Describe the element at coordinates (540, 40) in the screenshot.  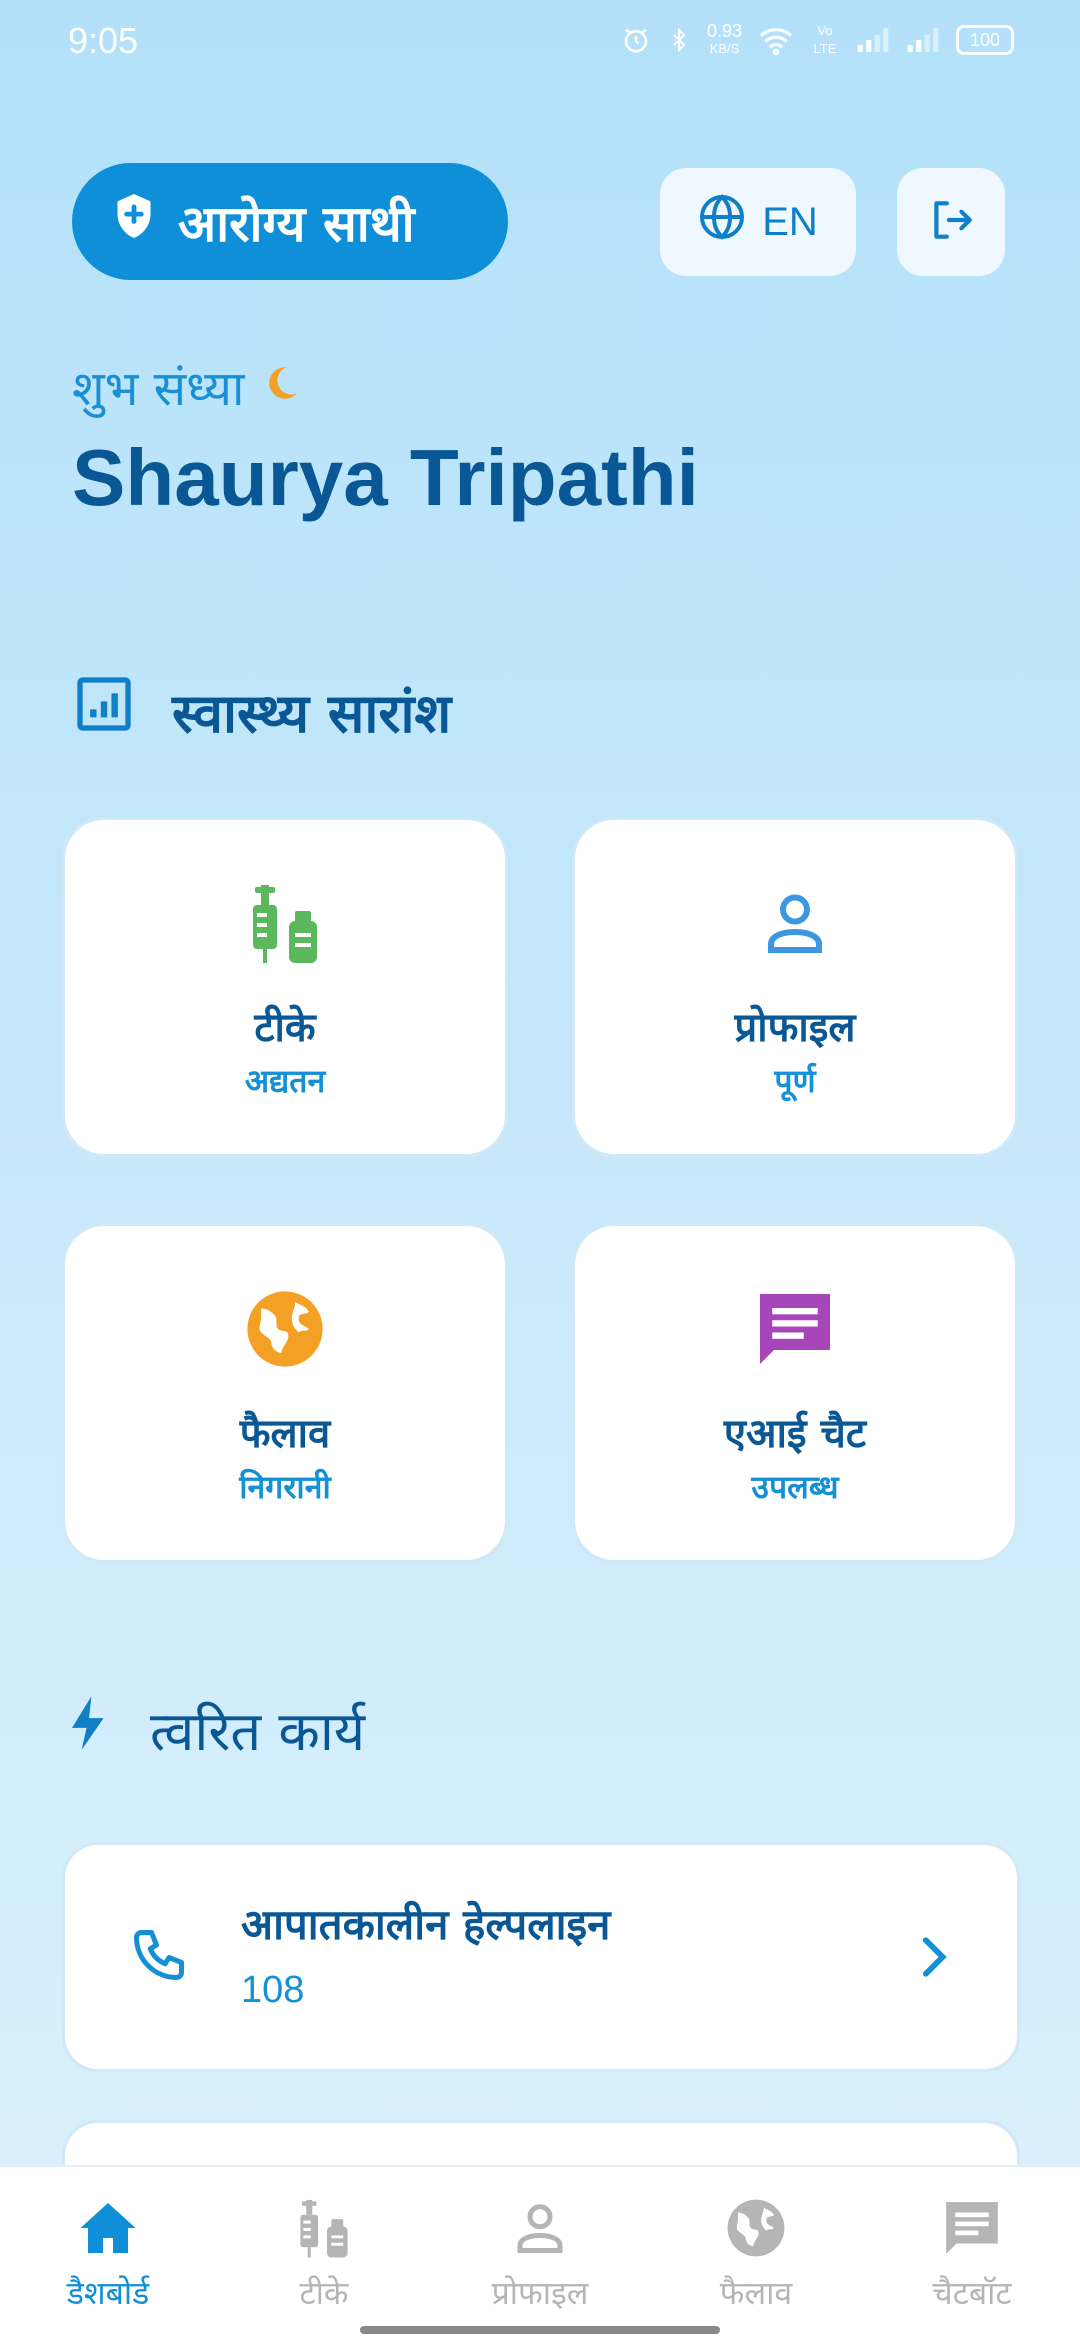
I see `status-bar: 9:05 0.93 KB/S Vo LTE 100` at that location.